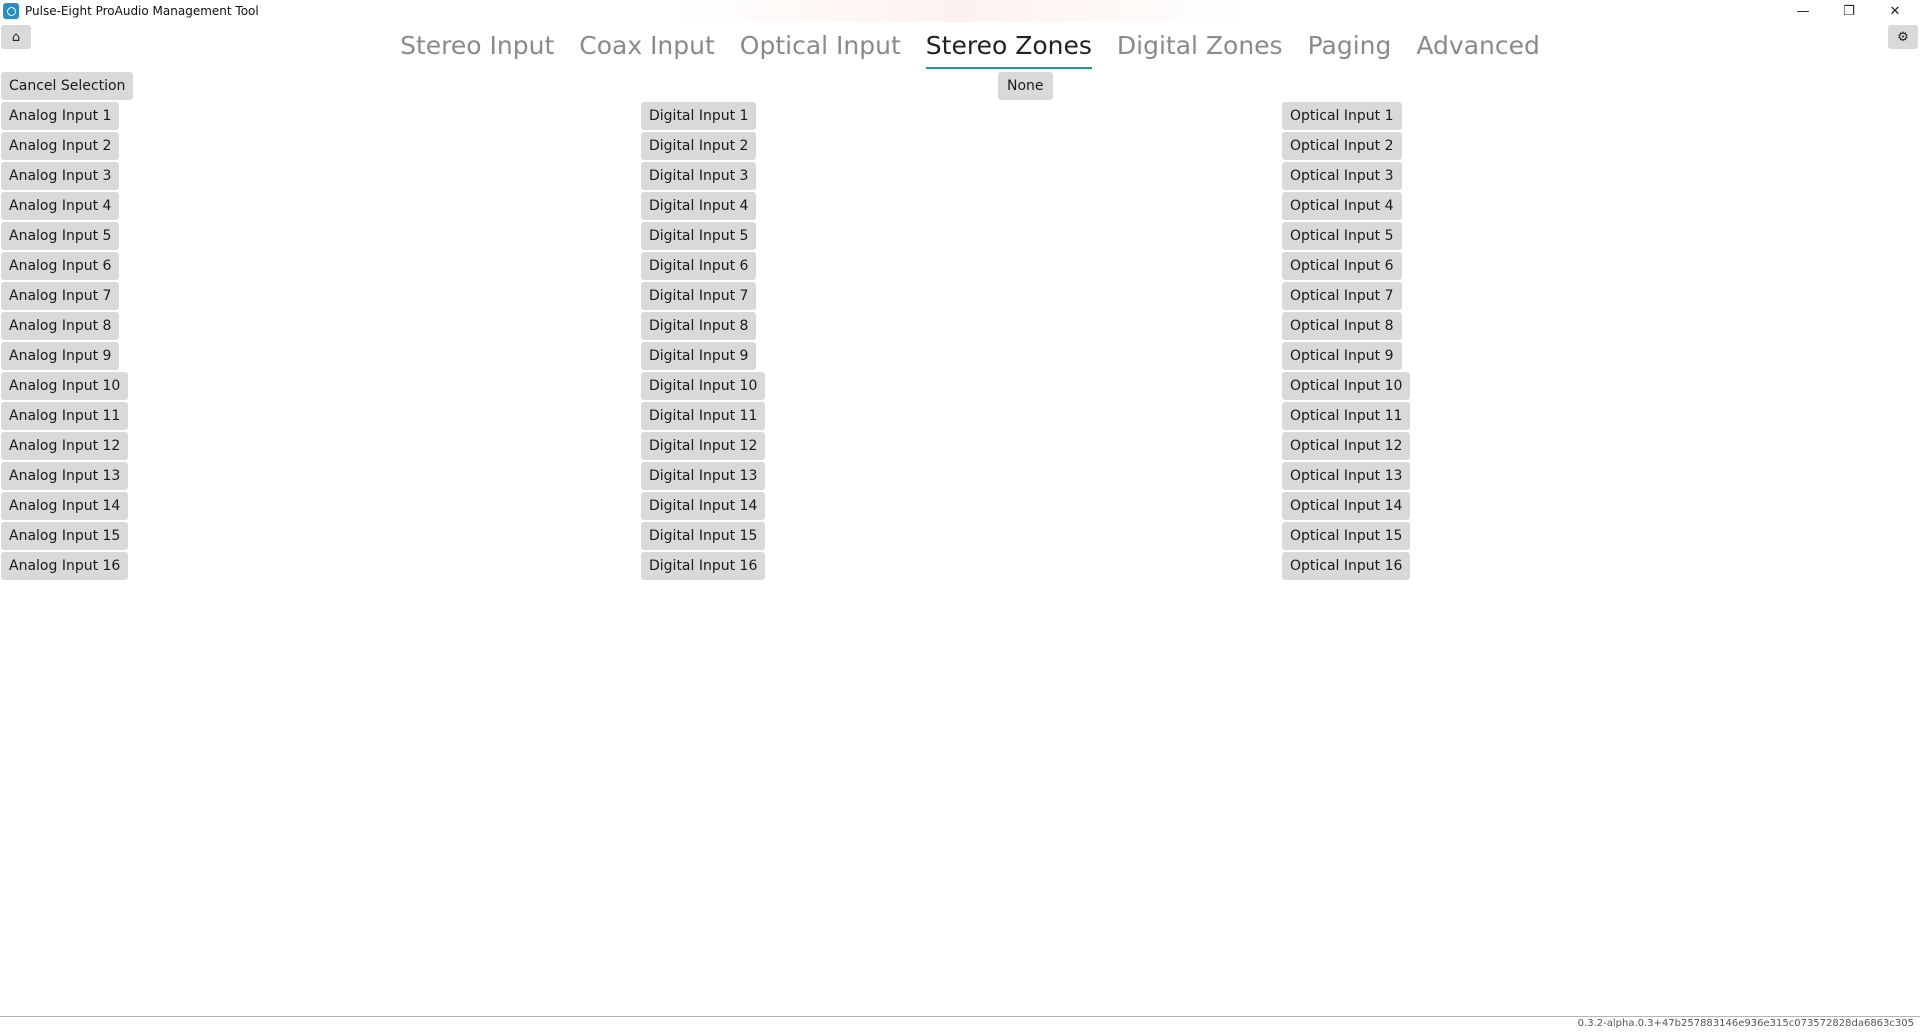  What do you see at coordinates (1342, 116) in the screenshot?
I see `optical-input-button: Optical Input 1` at bounding box center [1342, 116].